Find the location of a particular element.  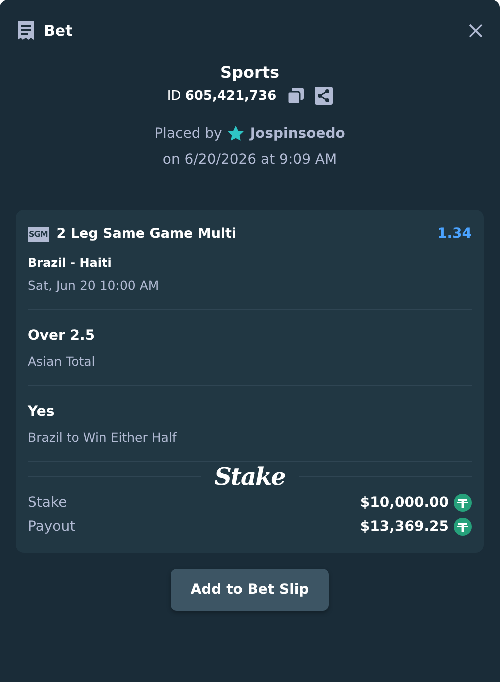

receipt-icon is located at coordinates (26, 31).